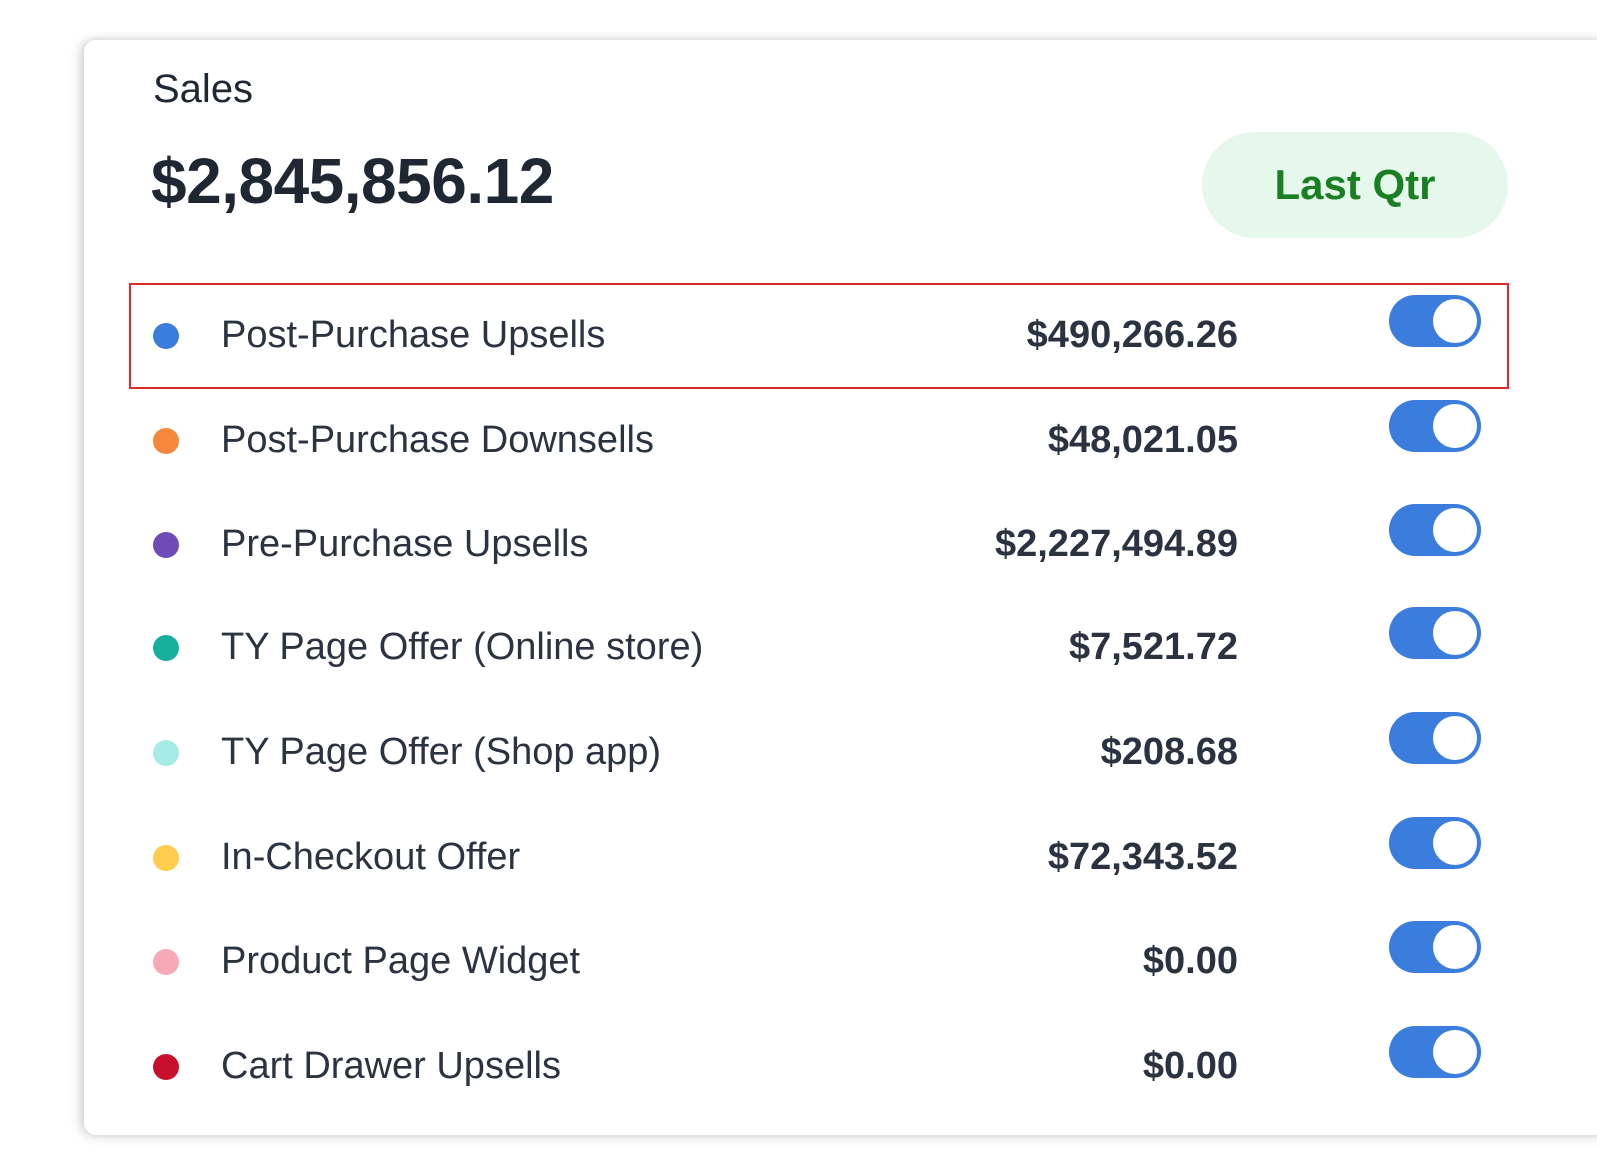 Image resolution: width=1597 pixels, height=1162 pixels. I want to click on row-label: Cart Drawer Upsells, so click(391, 1066).